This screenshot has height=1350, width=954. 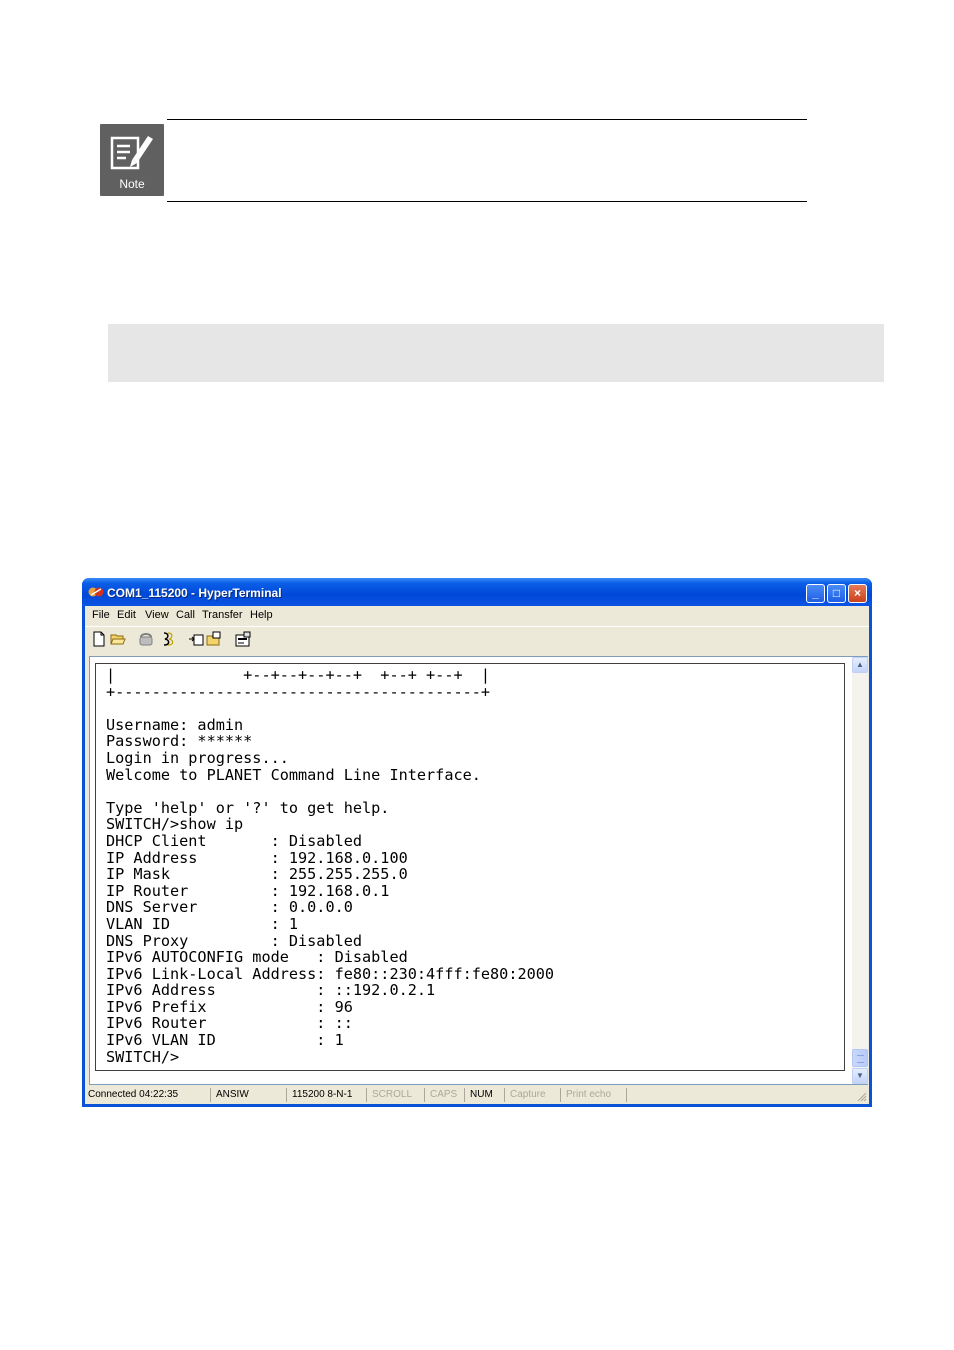 What do you see at coordinates (96, 592) in the screenshot?
I see `hyperterminal-app-icon` at bounding box center [96, 592].